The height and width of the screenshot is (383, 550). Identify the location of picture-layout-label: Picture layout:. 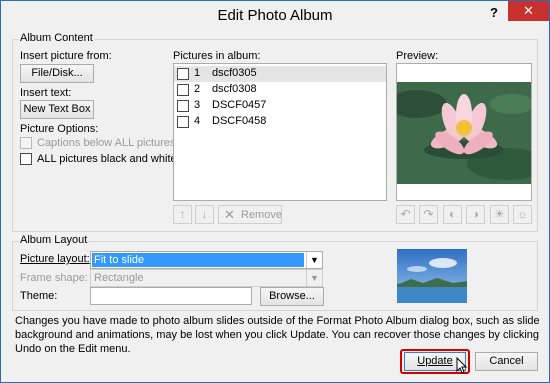
(55, 259).